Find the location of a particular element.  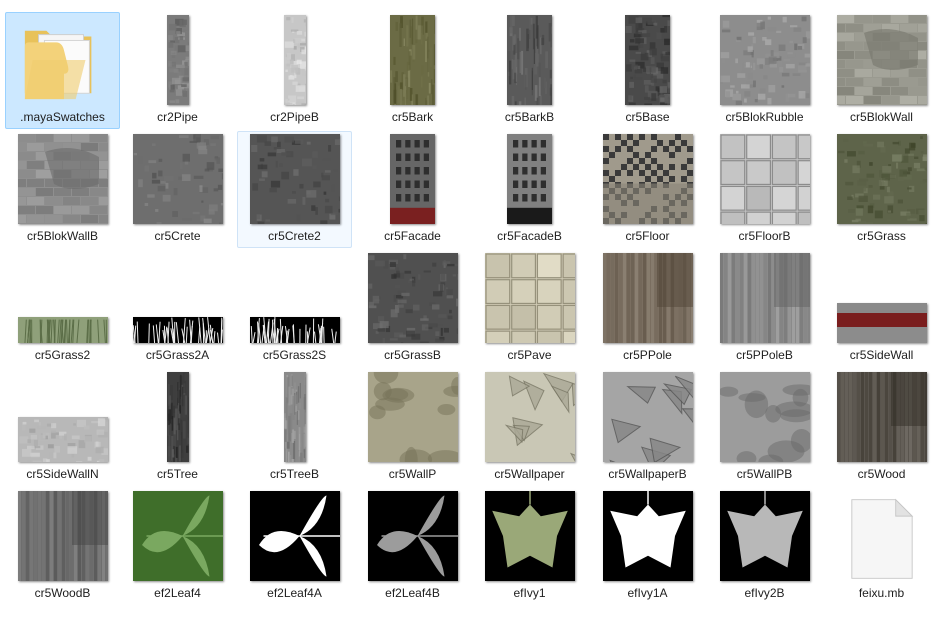

file-item: cr2Pipe is located at coordinates (177, 70).